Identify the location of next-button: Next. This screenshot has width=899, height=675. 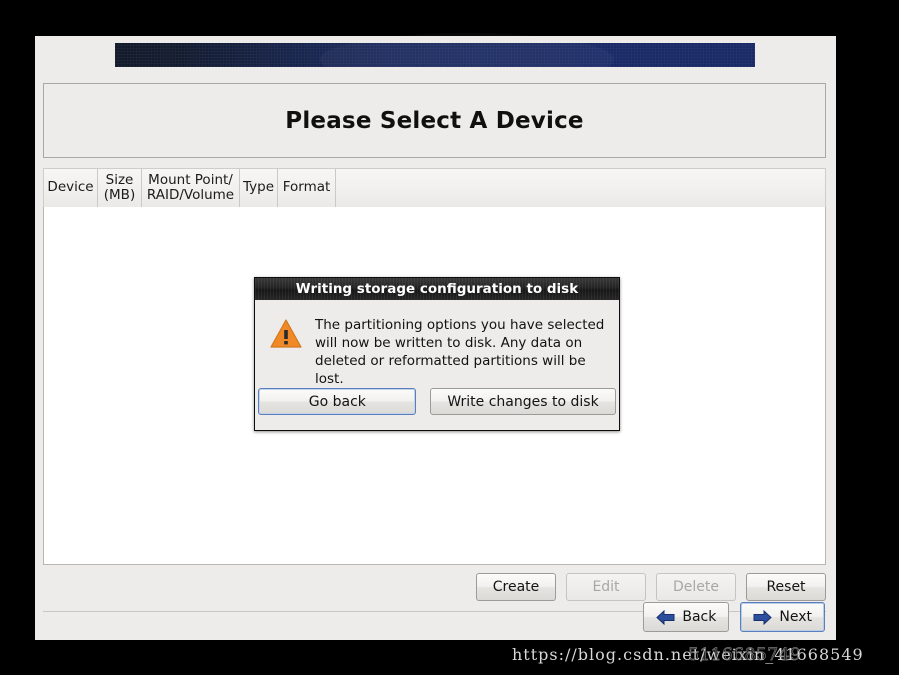
(782, 617).